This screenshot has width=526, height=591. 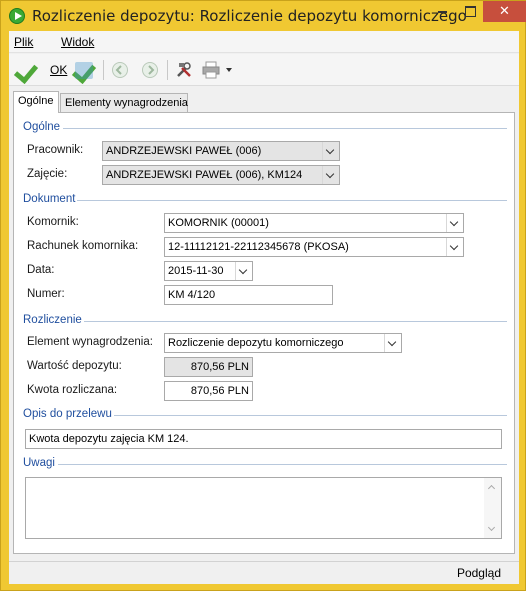 What do you see at coordinates (314, 223) in the screenshot?
I see `komornik-combo: KOMORNIK (00001)` at bounding box center [314, 223].